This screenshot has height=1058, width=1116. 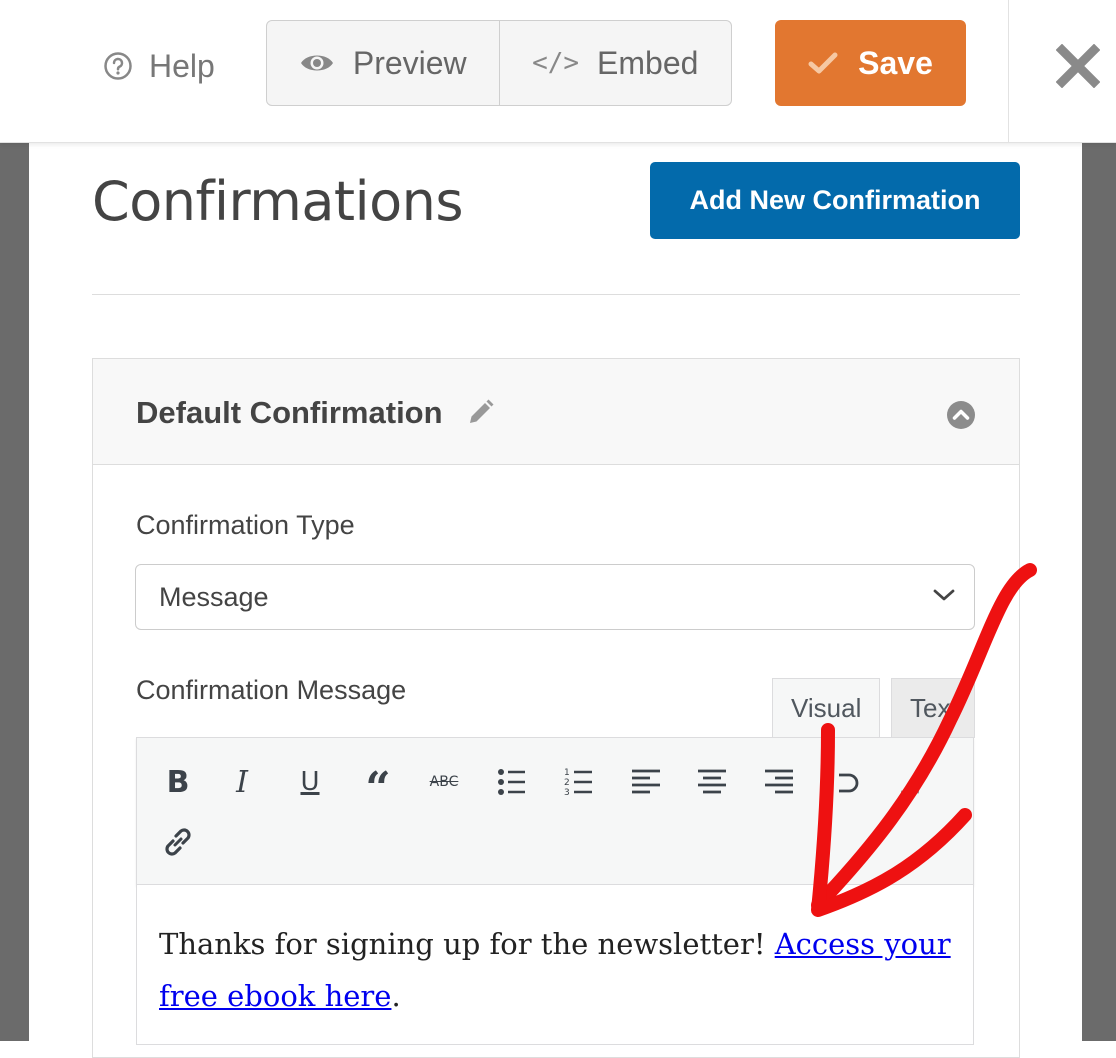 I want to click on toolbar-divider, so click(x=1008, y=71).